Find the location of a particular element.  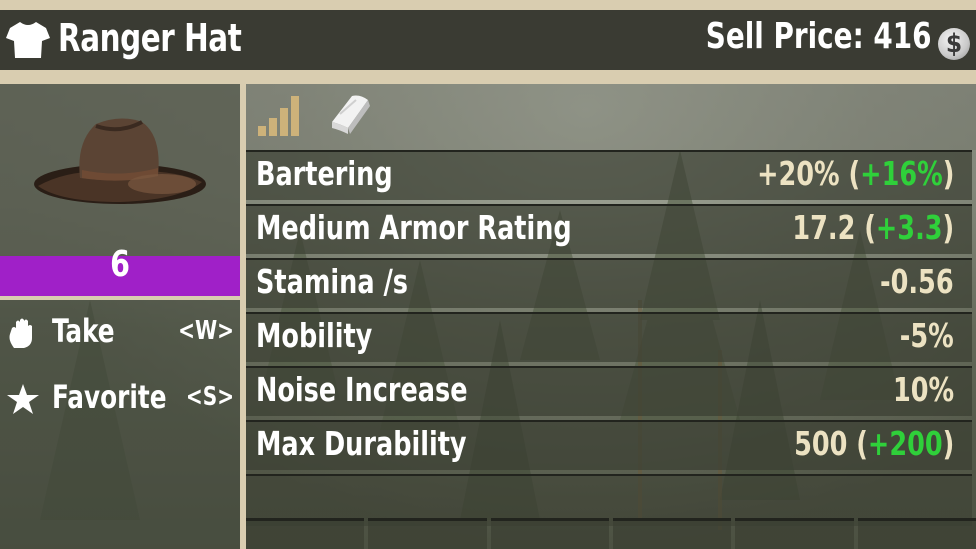

favorite-button: Favorite <S> is located at coordinates (120, 399).